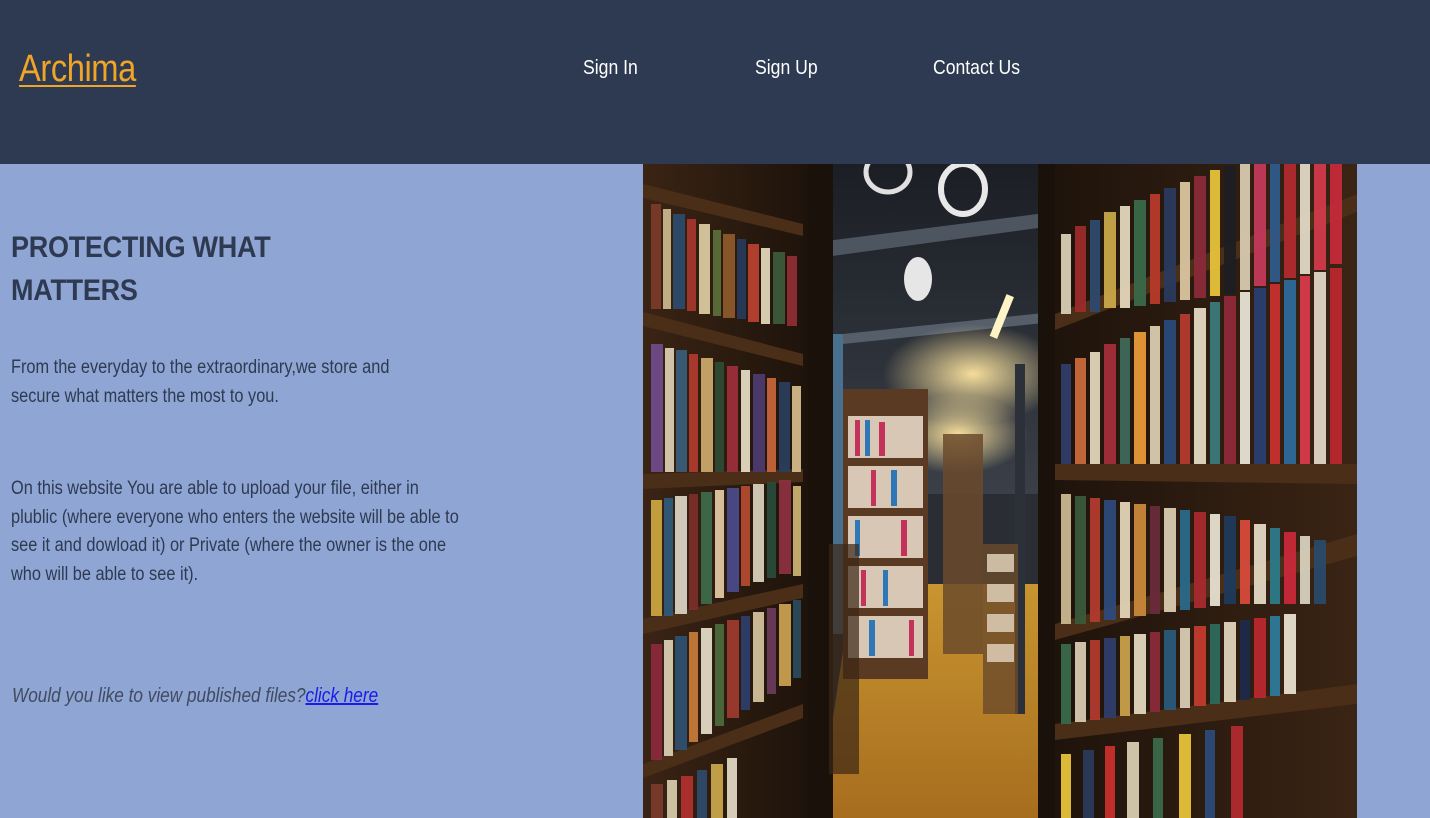 The image size is (1430, 818). Describe the element at coordinates (77, 69) in the screenshot. I see `brand-logo-link: Archima` at that location.